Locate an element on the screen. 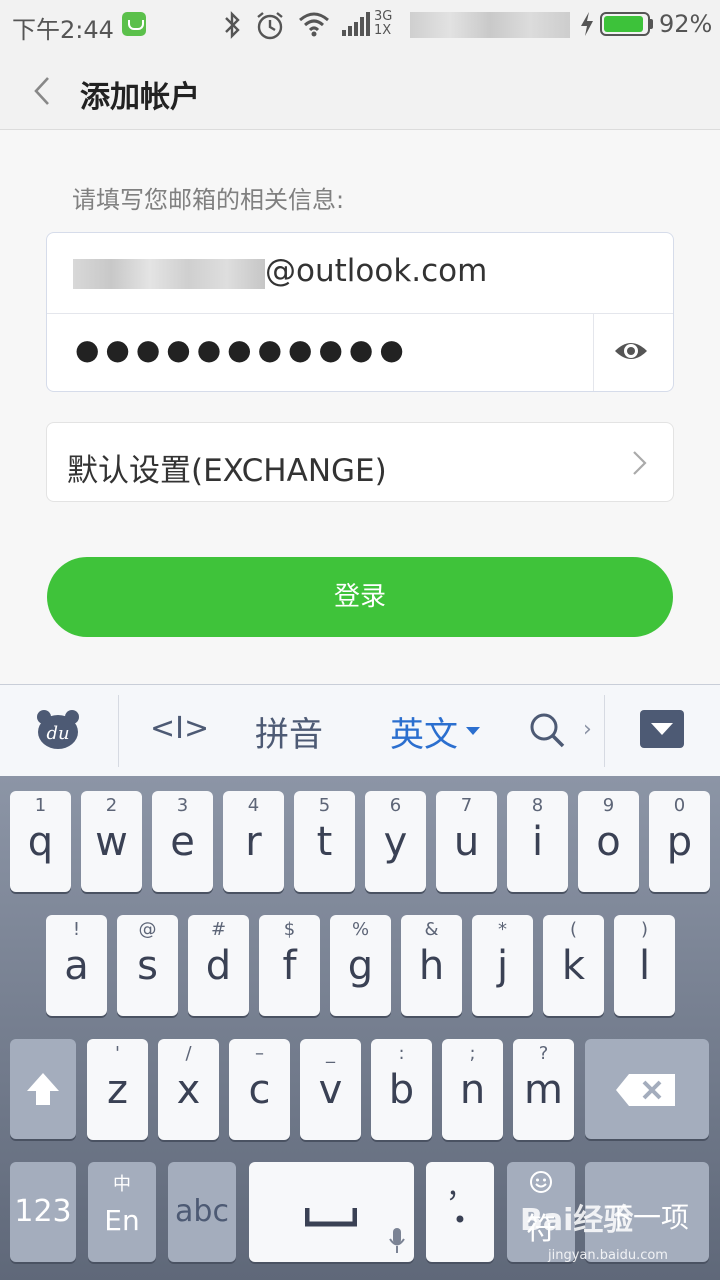  signal-icon is located at coordinates (356, 24).